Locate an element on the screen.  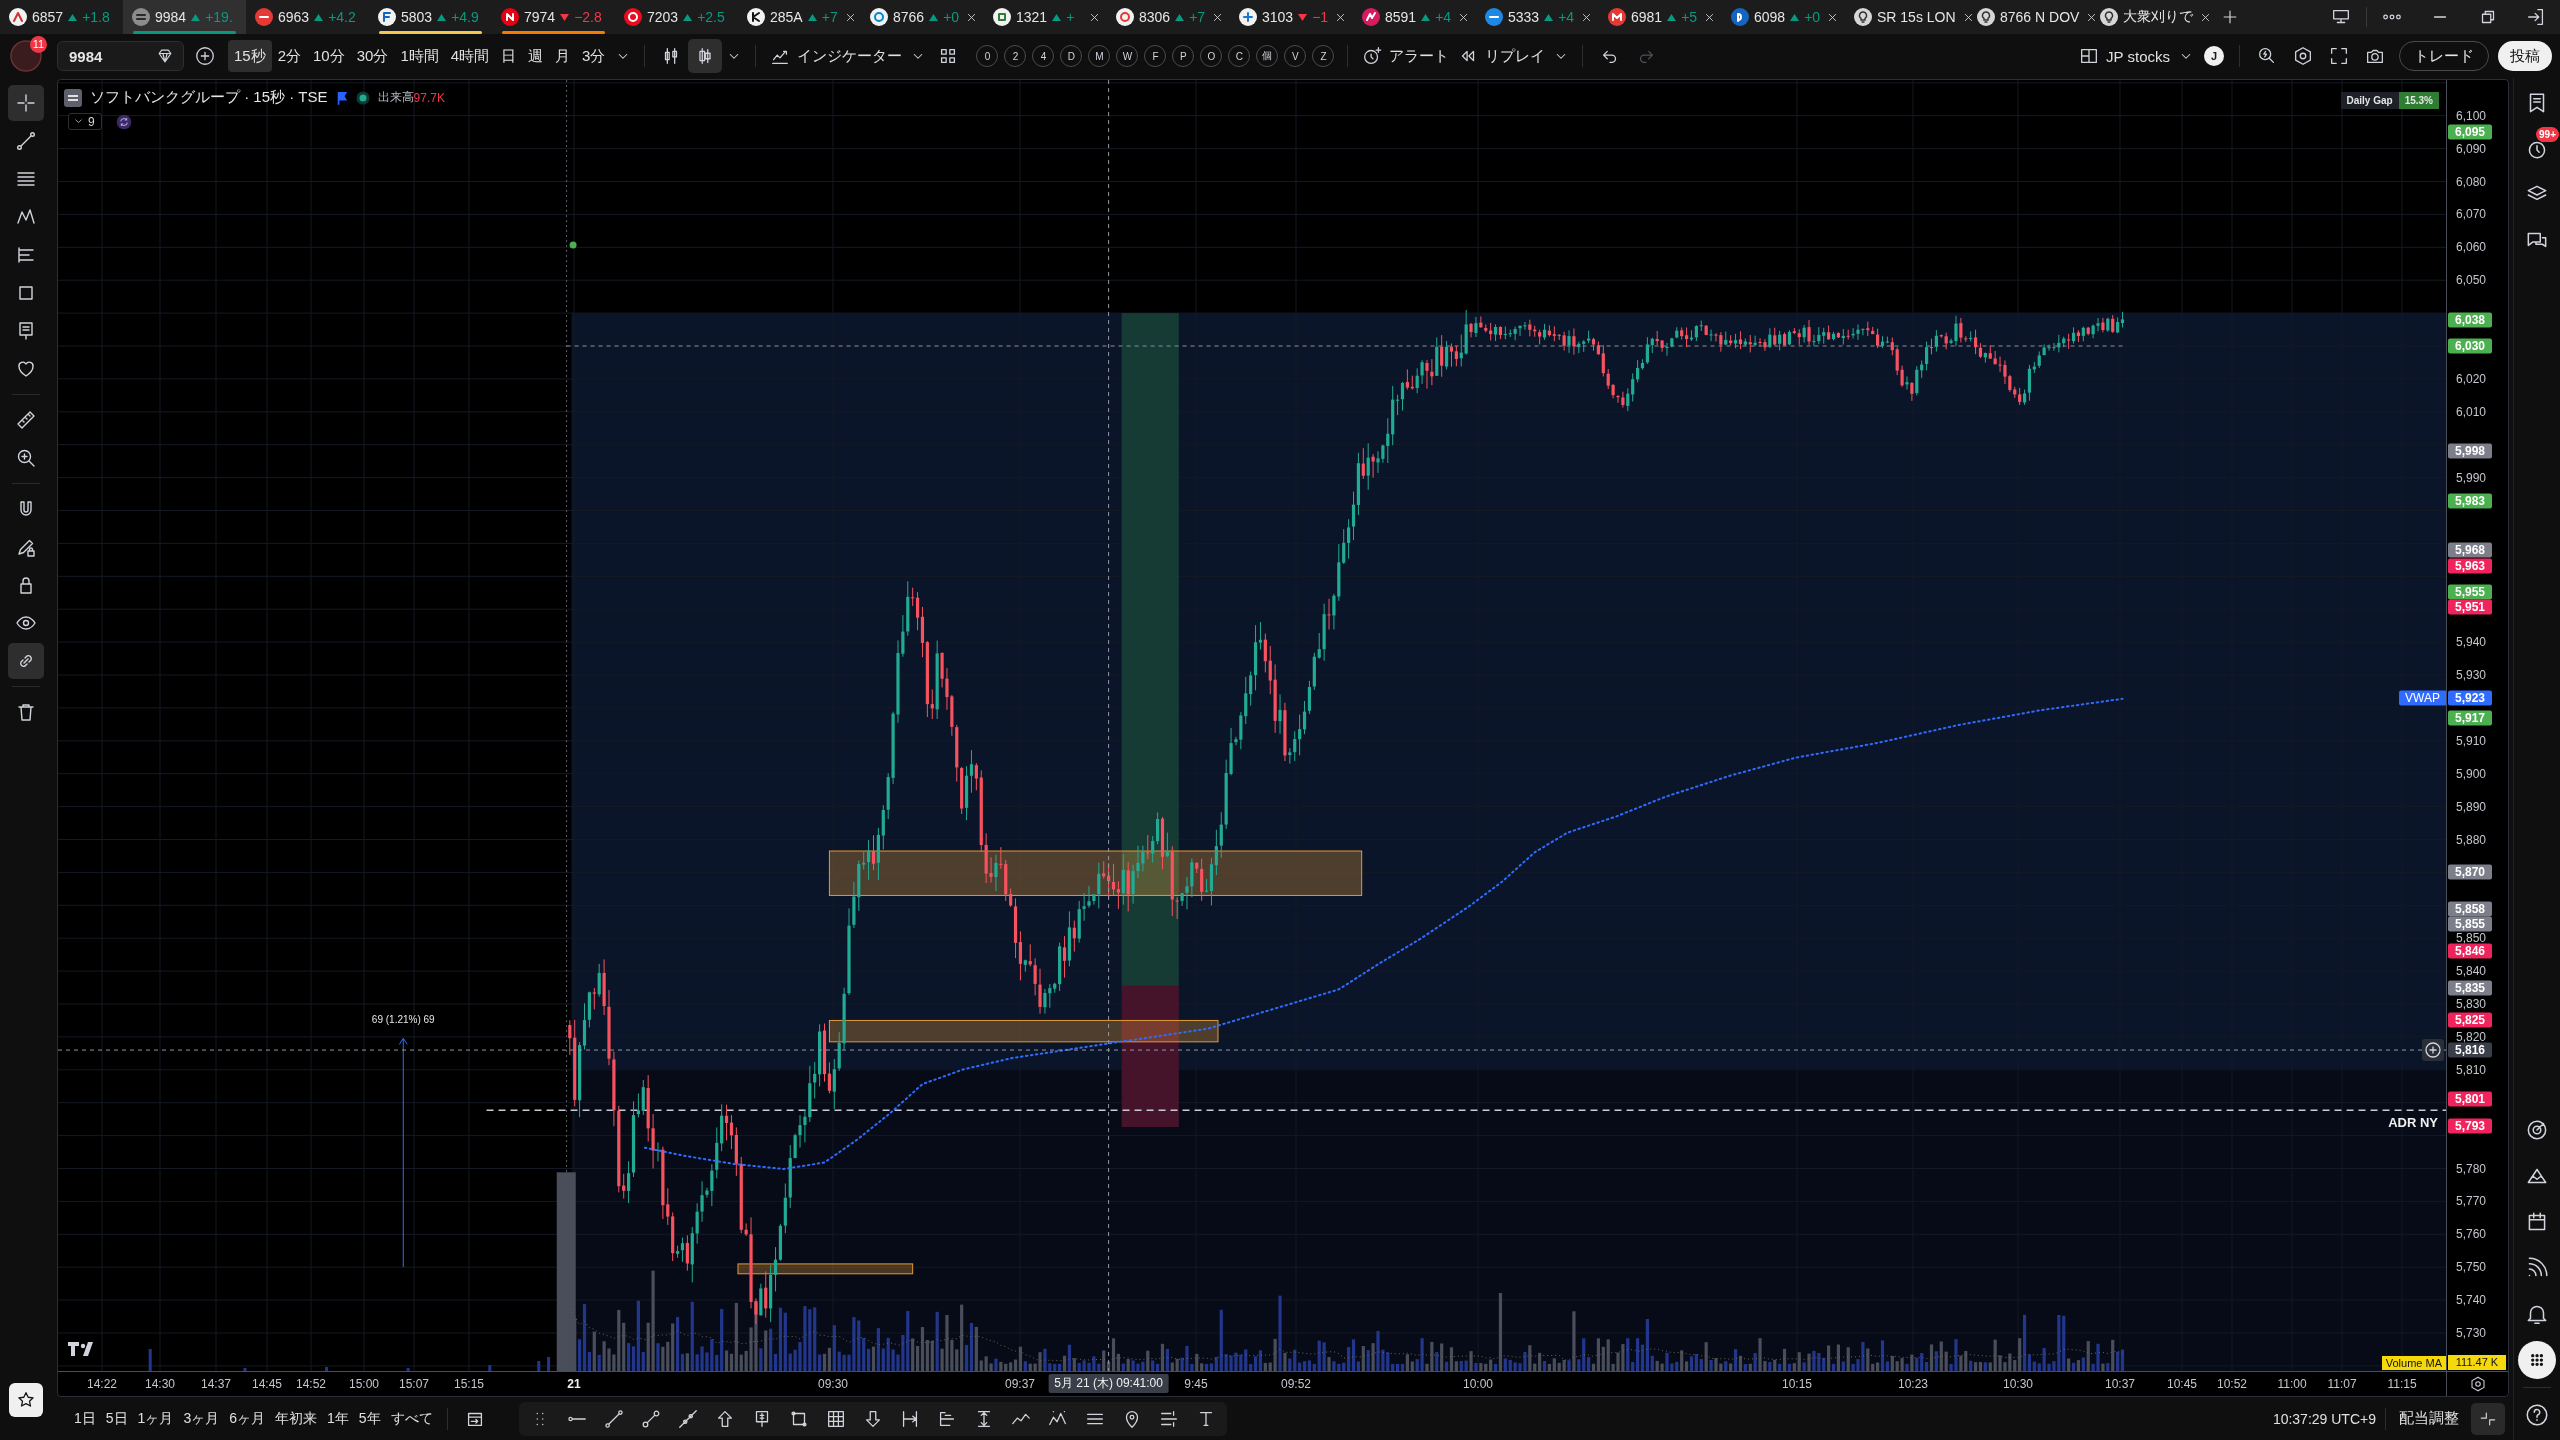
time-tick-label: 14:52 is located at coordinates (311, 1384).